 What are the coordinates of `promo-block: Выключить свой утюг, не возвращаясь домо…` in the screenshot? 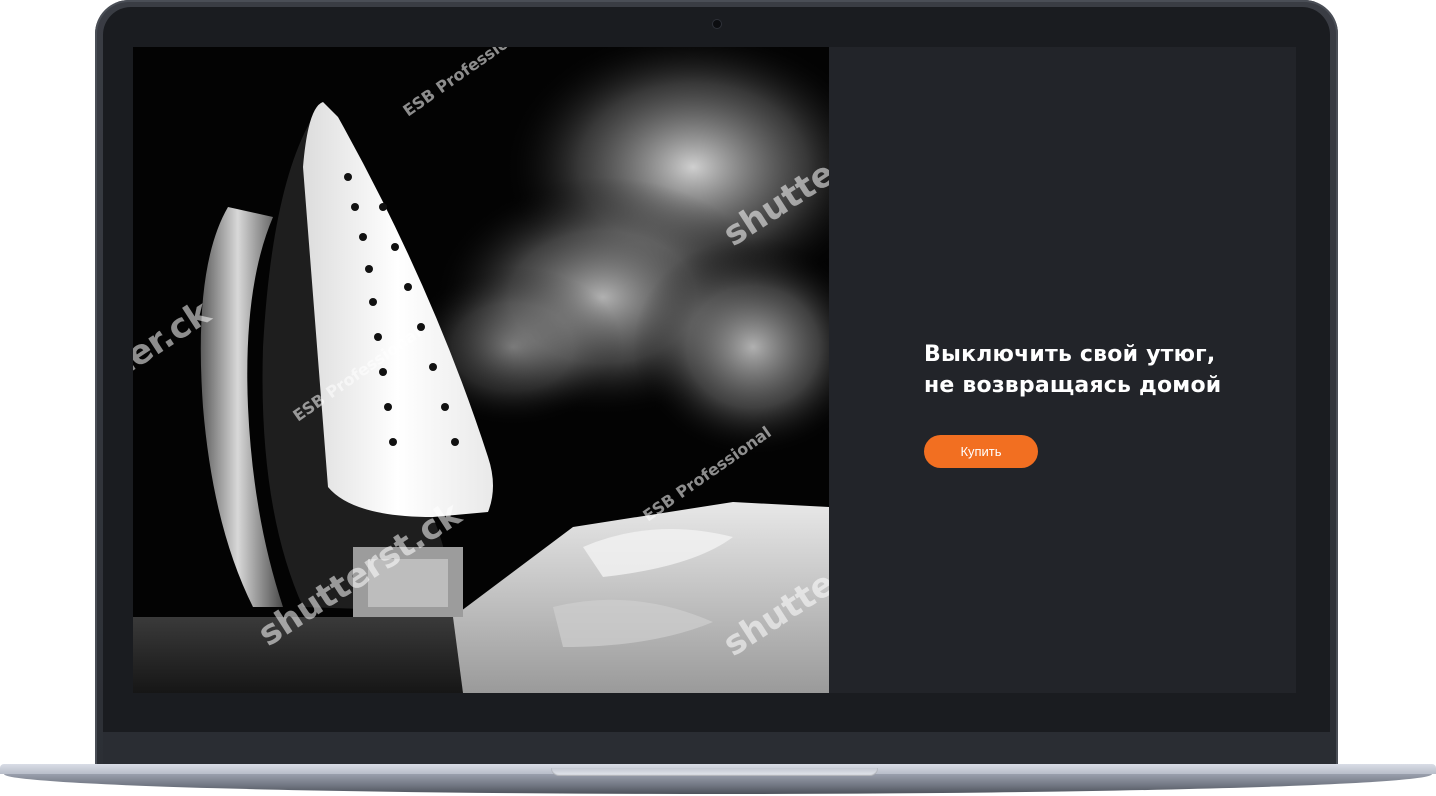 It's located at (1094, 403).